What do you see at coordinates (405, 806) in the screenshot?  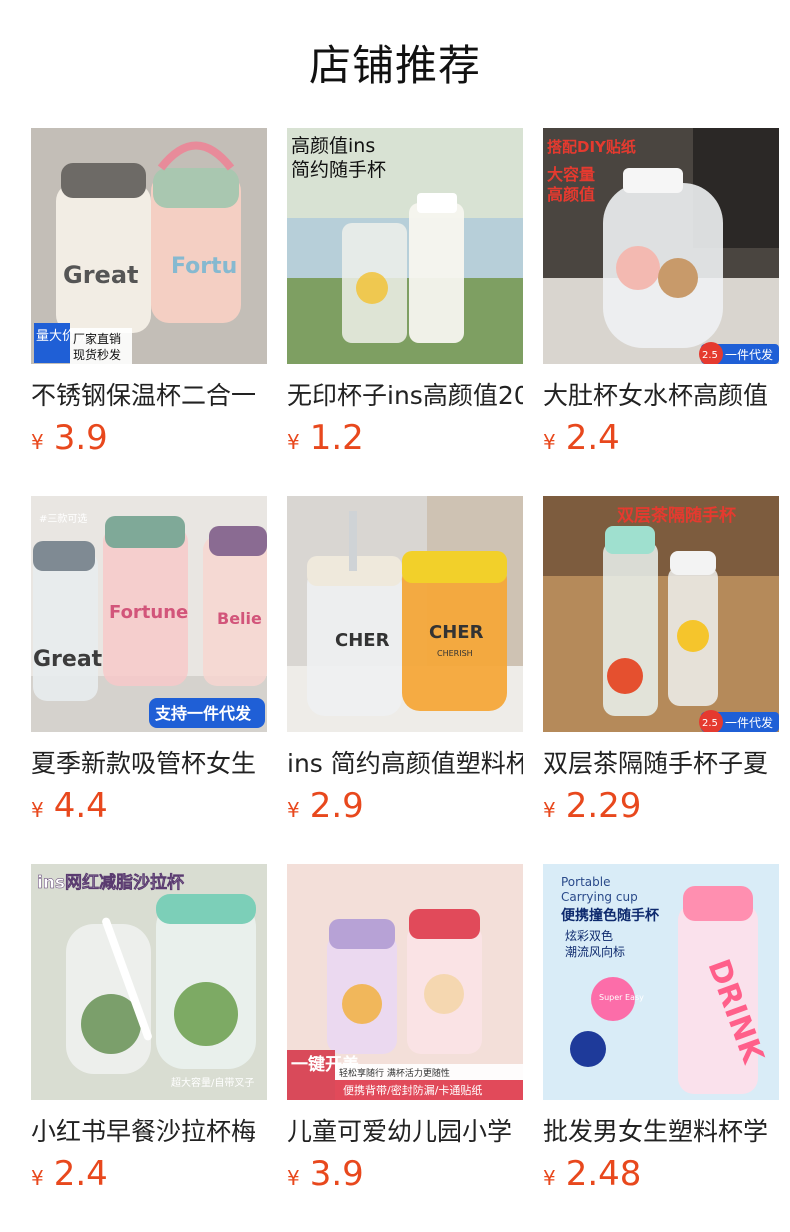 I see `product-price: ¥ 2.9` at bounding box center [405, 806].